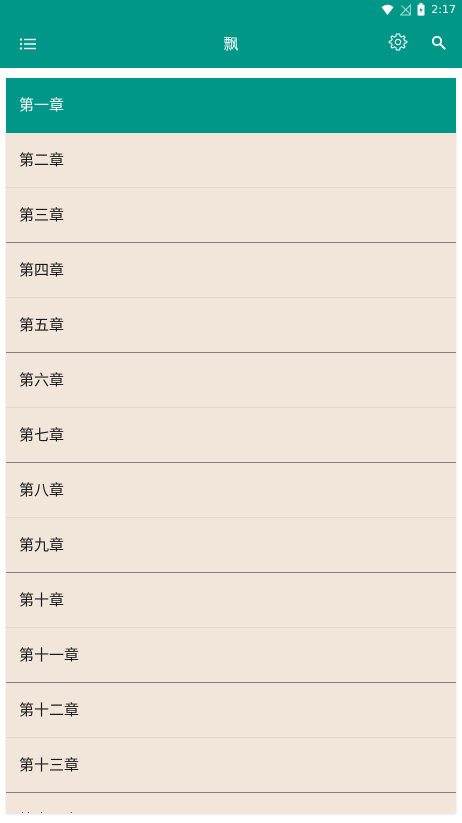 Image resolution: width=462 pixels, height=823 pixels. I want to click on wifi-icon, so click(387, 10).